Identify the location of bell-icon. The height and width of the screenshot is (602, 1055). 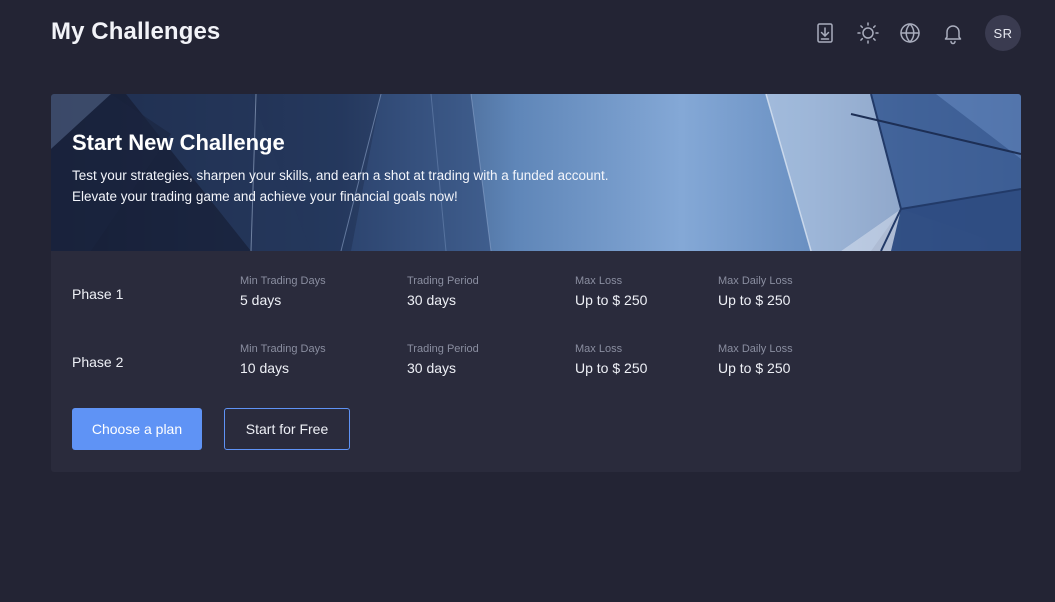
(953, 35).